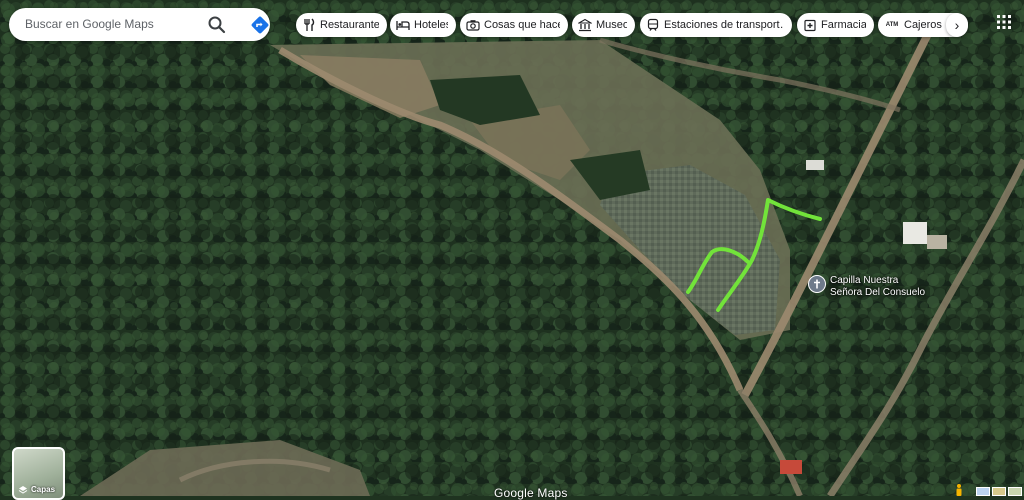  What do you see at coordinates (403, 25) in the screenshot?
I see `hotel-icon` at bounding box center [403, 25].